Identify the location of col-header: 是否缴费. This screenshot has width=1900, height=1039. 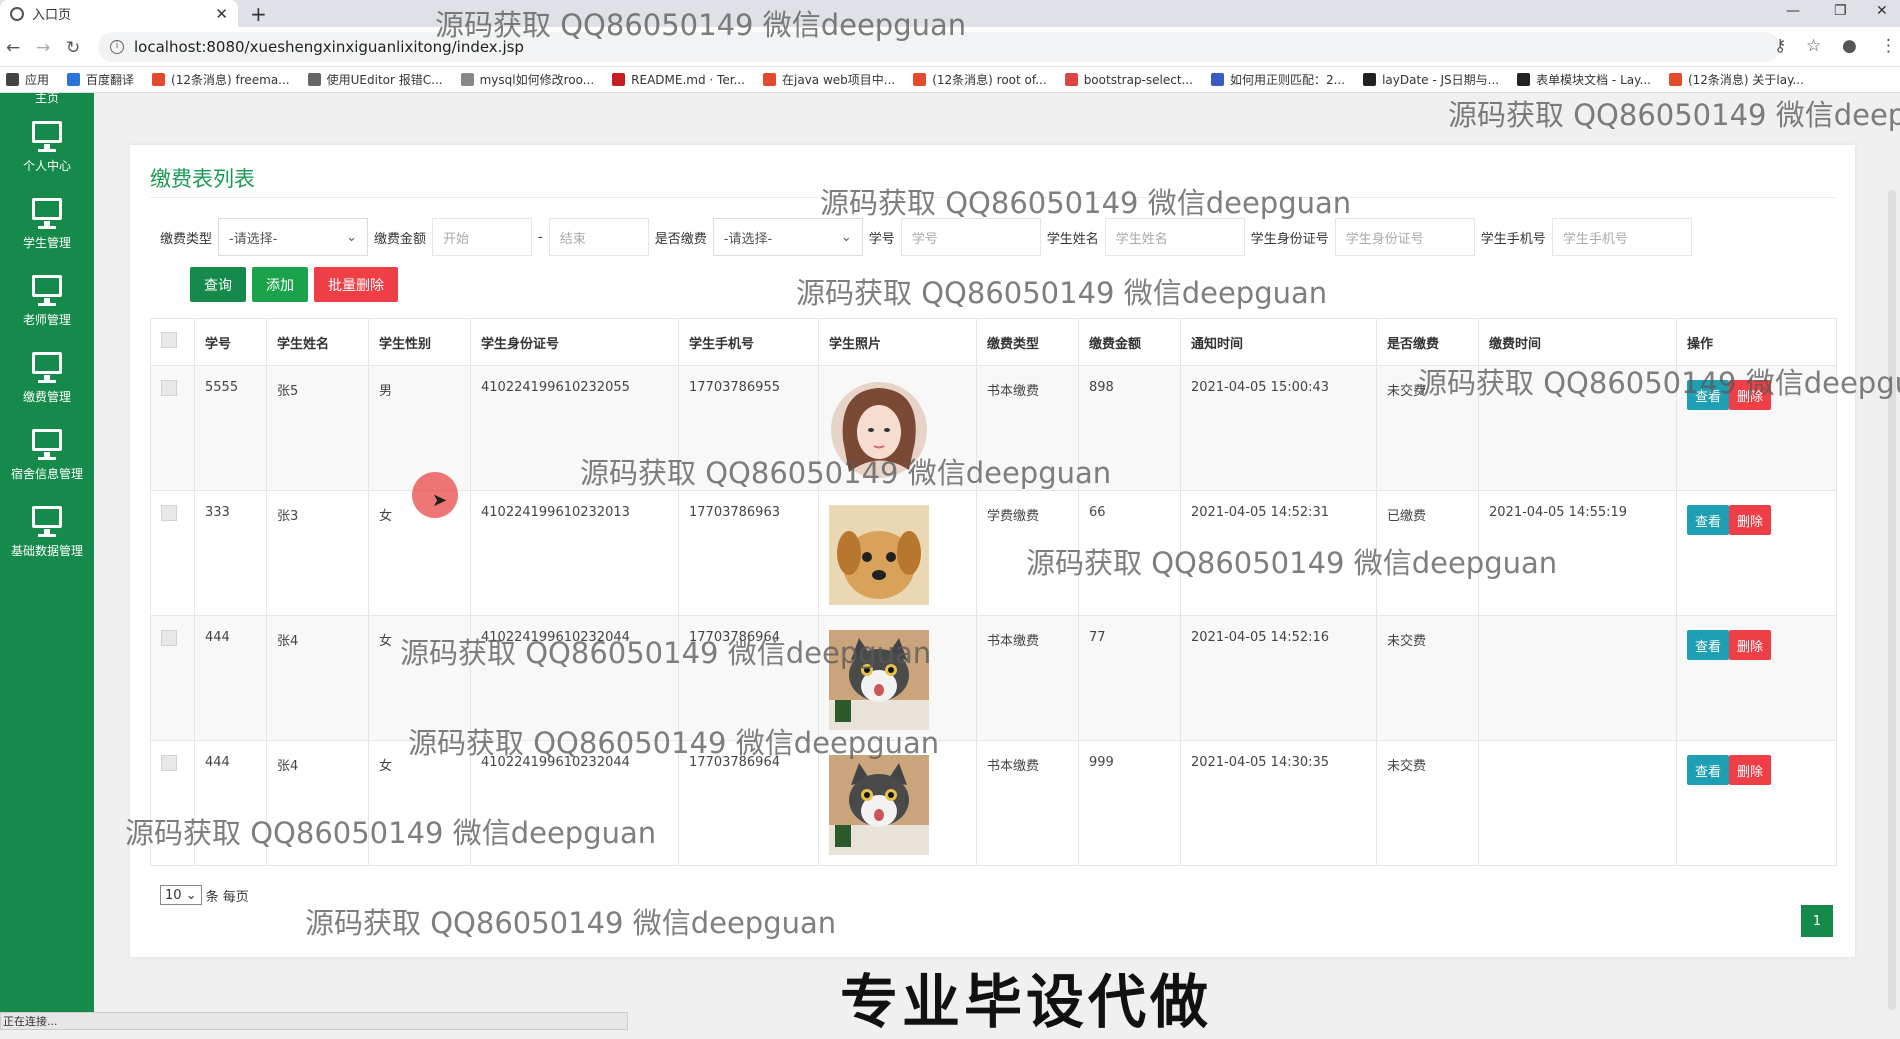
(1427, 342).